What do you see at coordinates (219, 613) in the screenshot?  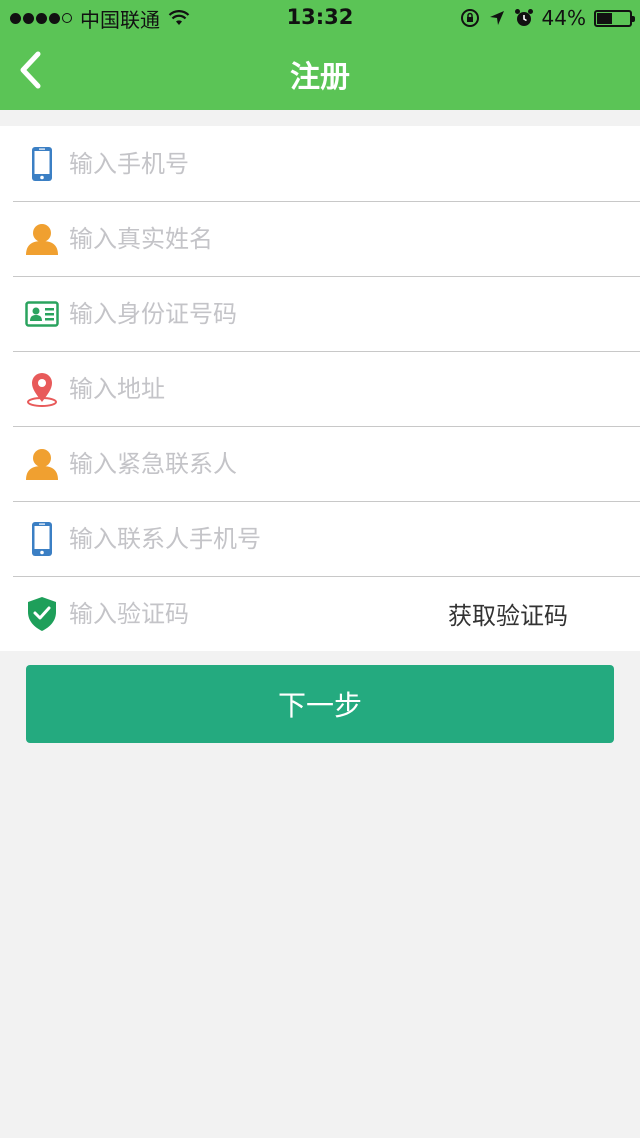 I see `verification-code-input` at bounding box center [219, 613].